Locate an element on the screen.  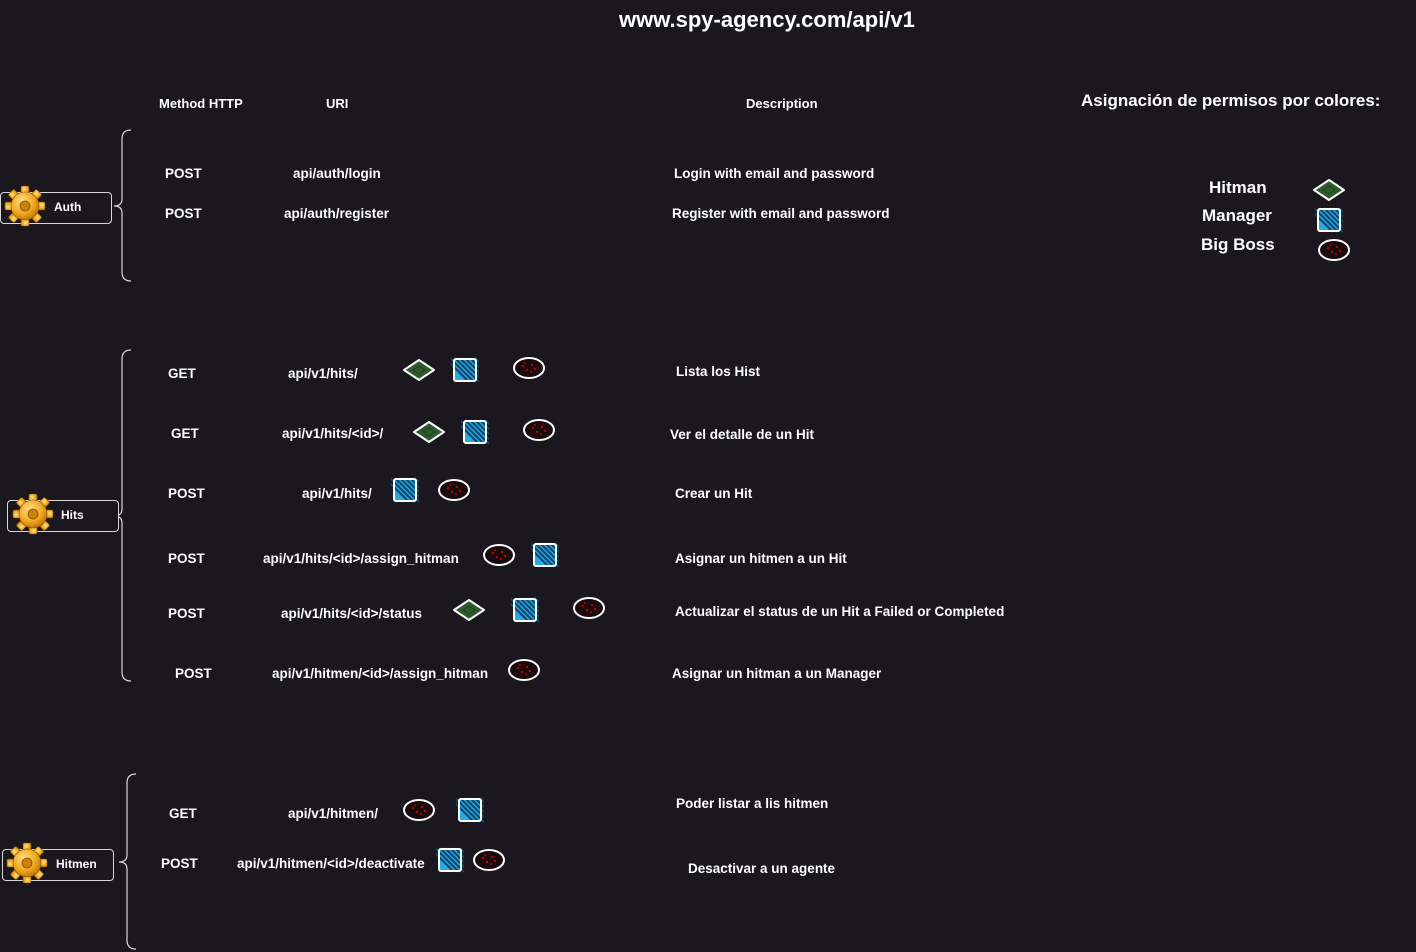
endpoint-uri: api/auth/register is located at coordinates (337, 213).